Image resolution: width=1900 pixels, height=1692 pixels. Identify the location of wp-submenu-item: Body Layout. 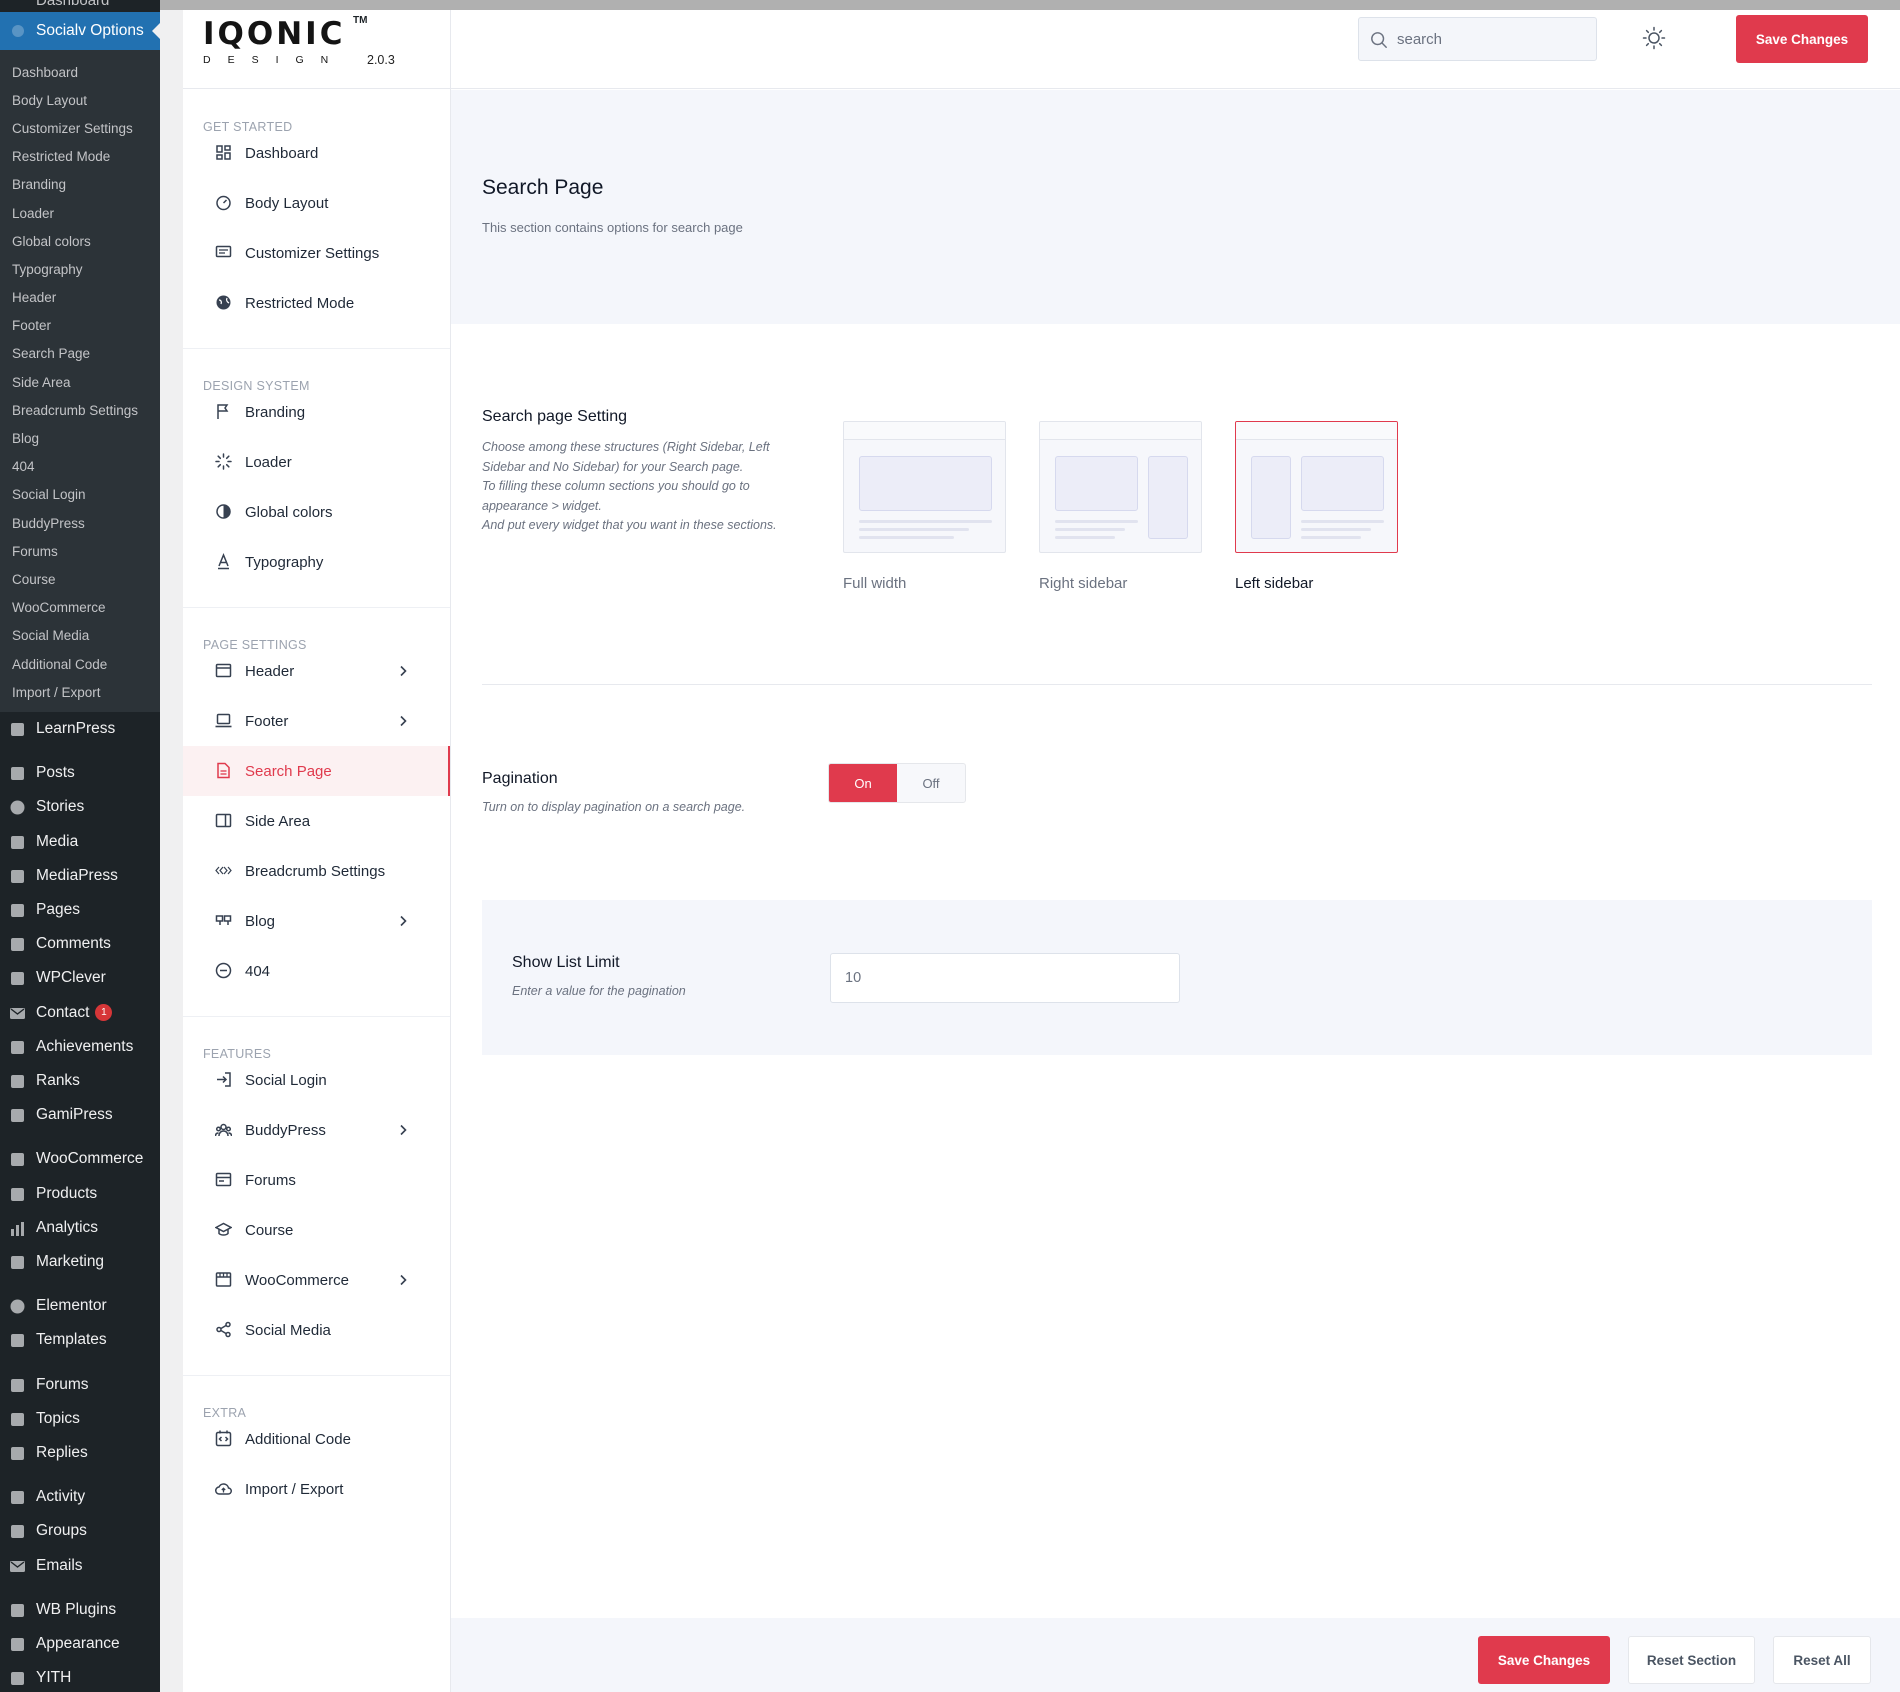
(80, 100).